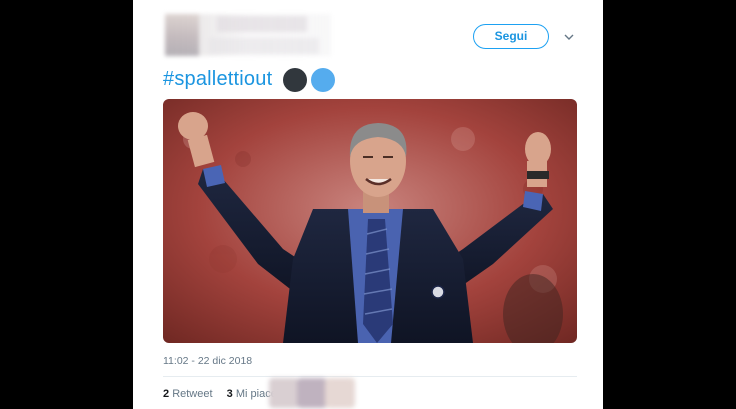 The height and width of the screenshot is (409, 736). I want to click on blurred-display-name, so click(262, 24).